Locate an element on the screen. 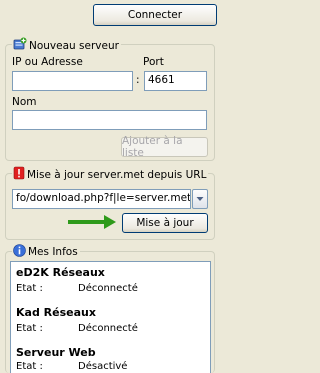  add-to-list-button: Ajouter à la liste is located at coordinates (164, 147).